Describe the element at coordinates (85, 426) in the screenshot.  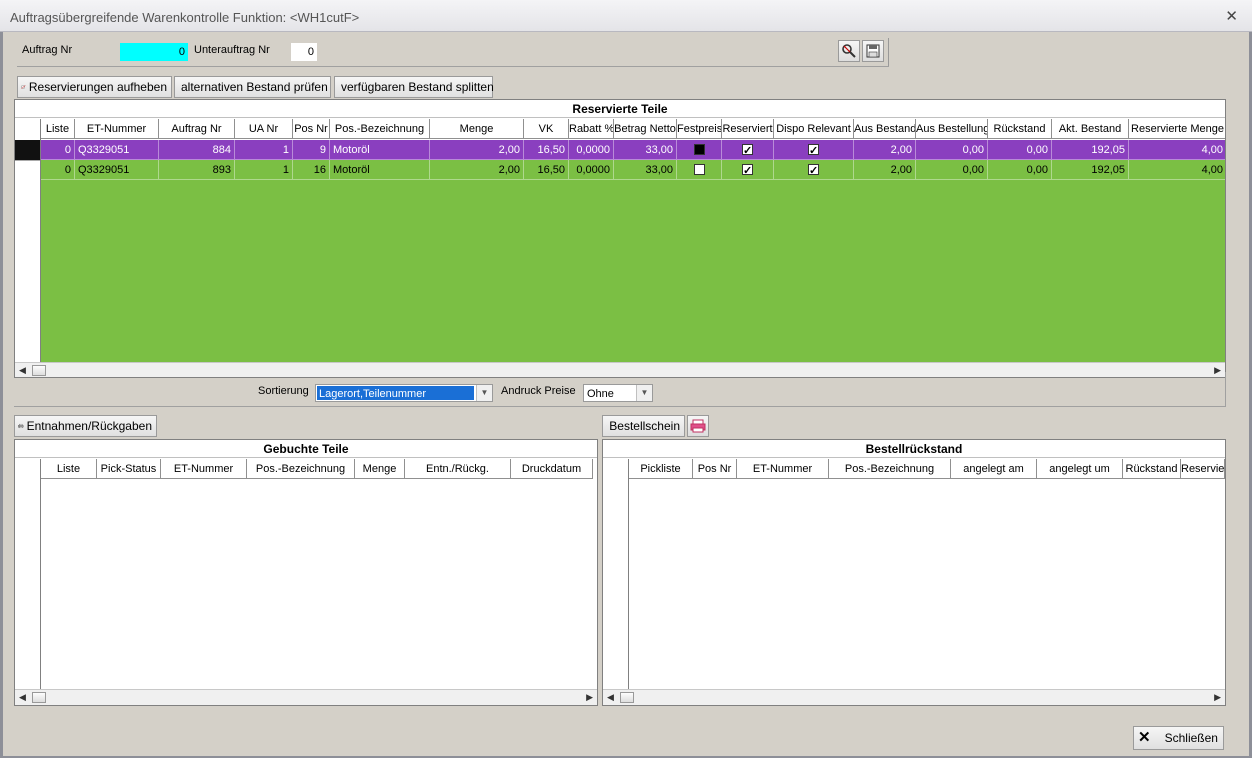
I see `entnahmen-rueckgaben-button: Entnahmen/Rückgaben` at that location.